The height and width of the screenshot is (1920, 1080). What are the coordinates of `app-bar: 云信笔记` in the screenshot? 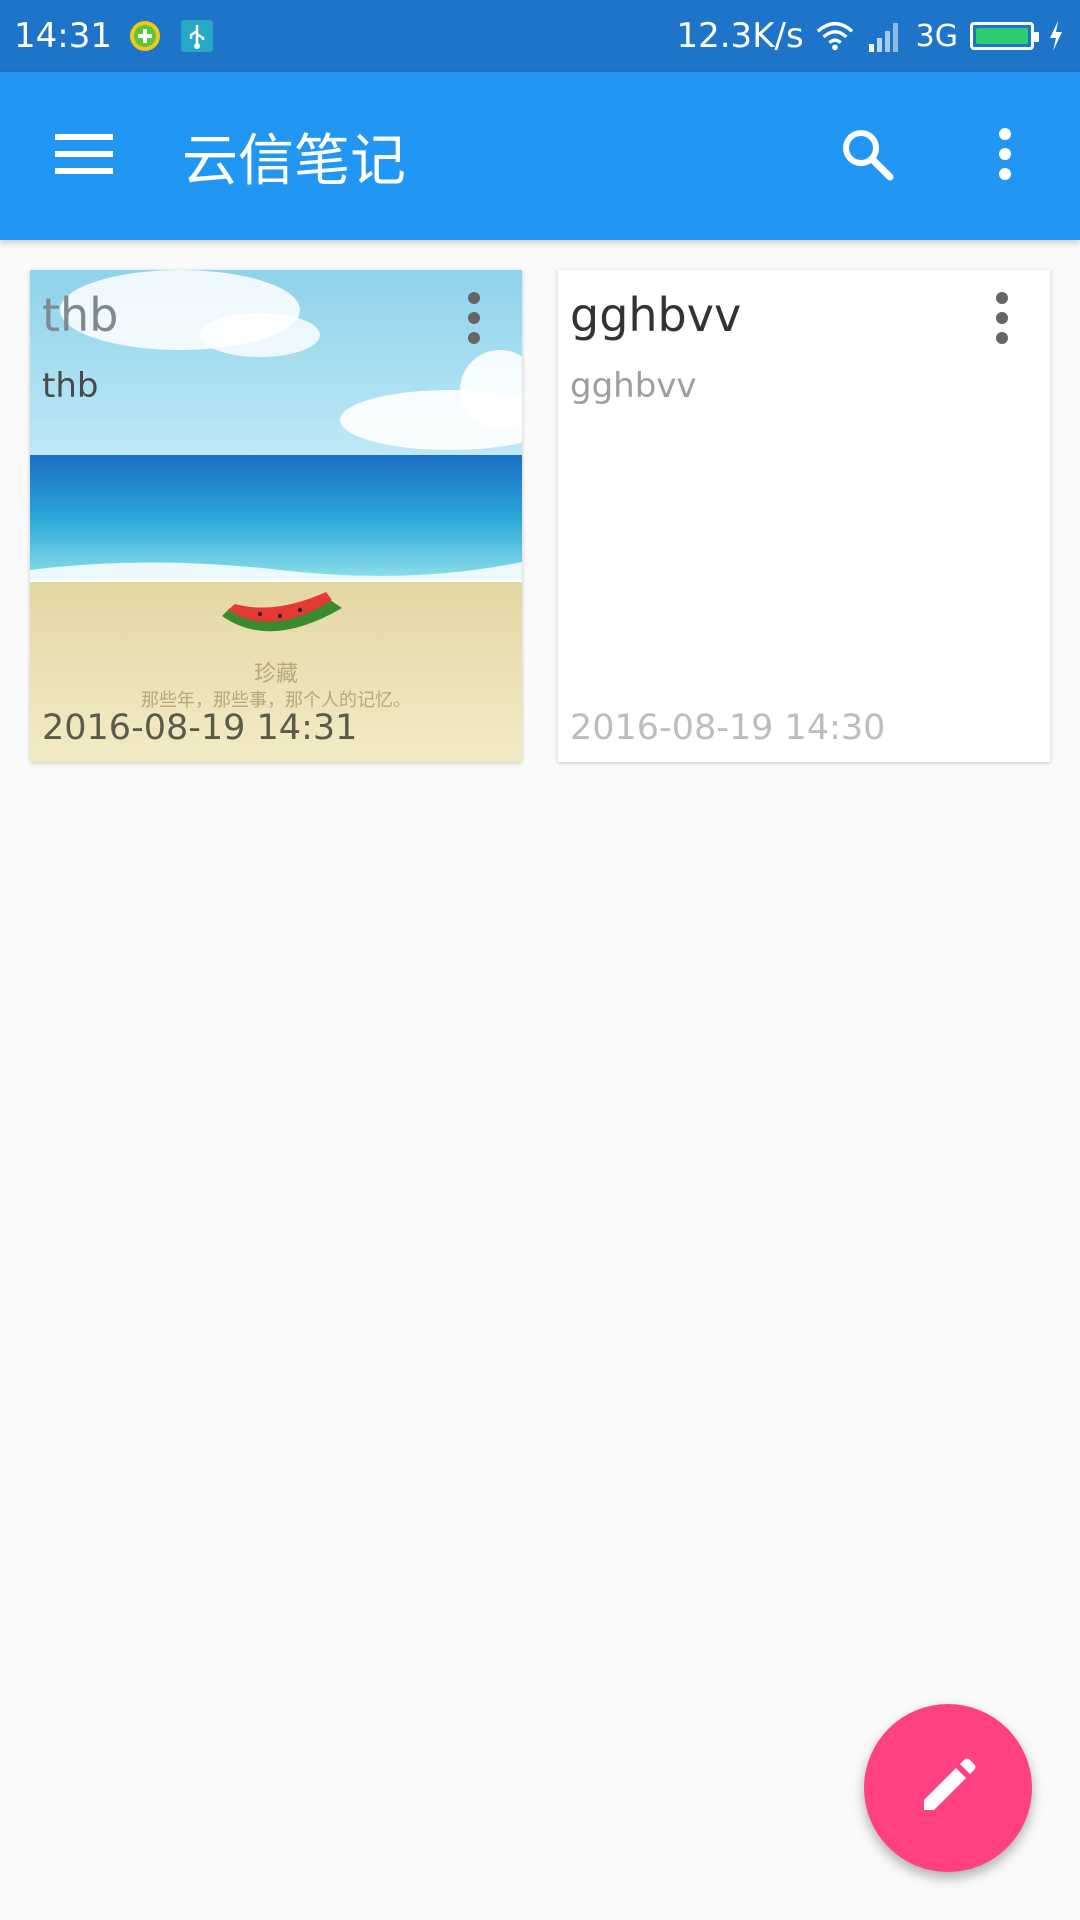 It's located at (540, 156).